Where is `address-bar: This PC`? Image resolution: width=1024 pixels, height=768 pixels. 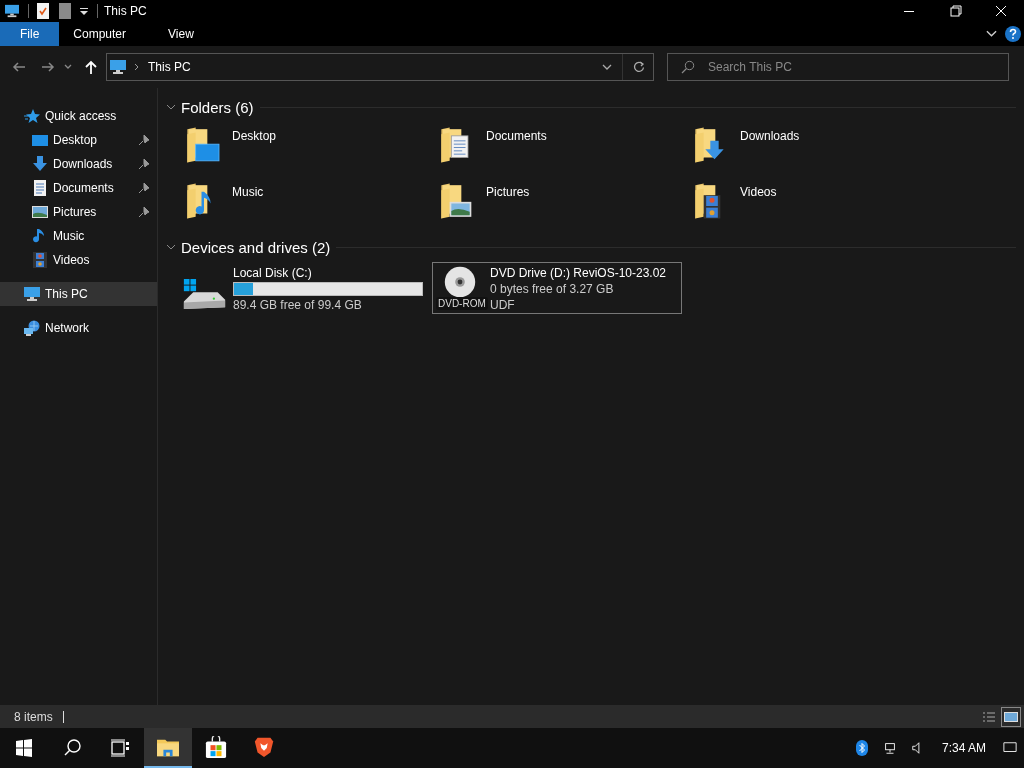 address-bar: This PC is located at coordinates (380, 67).